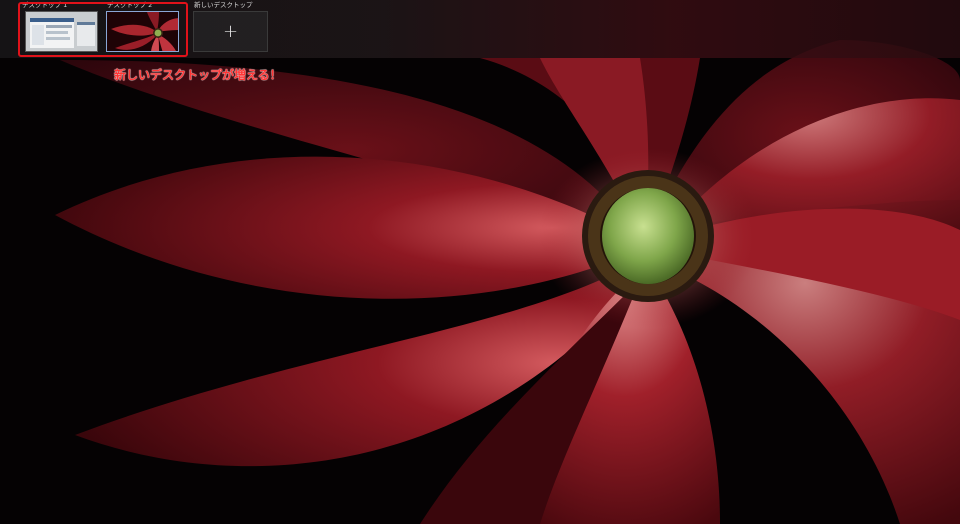 The height and width of the screenshot is (524, 960). I want to click on desktops-highlight-box, so click(103, 29).